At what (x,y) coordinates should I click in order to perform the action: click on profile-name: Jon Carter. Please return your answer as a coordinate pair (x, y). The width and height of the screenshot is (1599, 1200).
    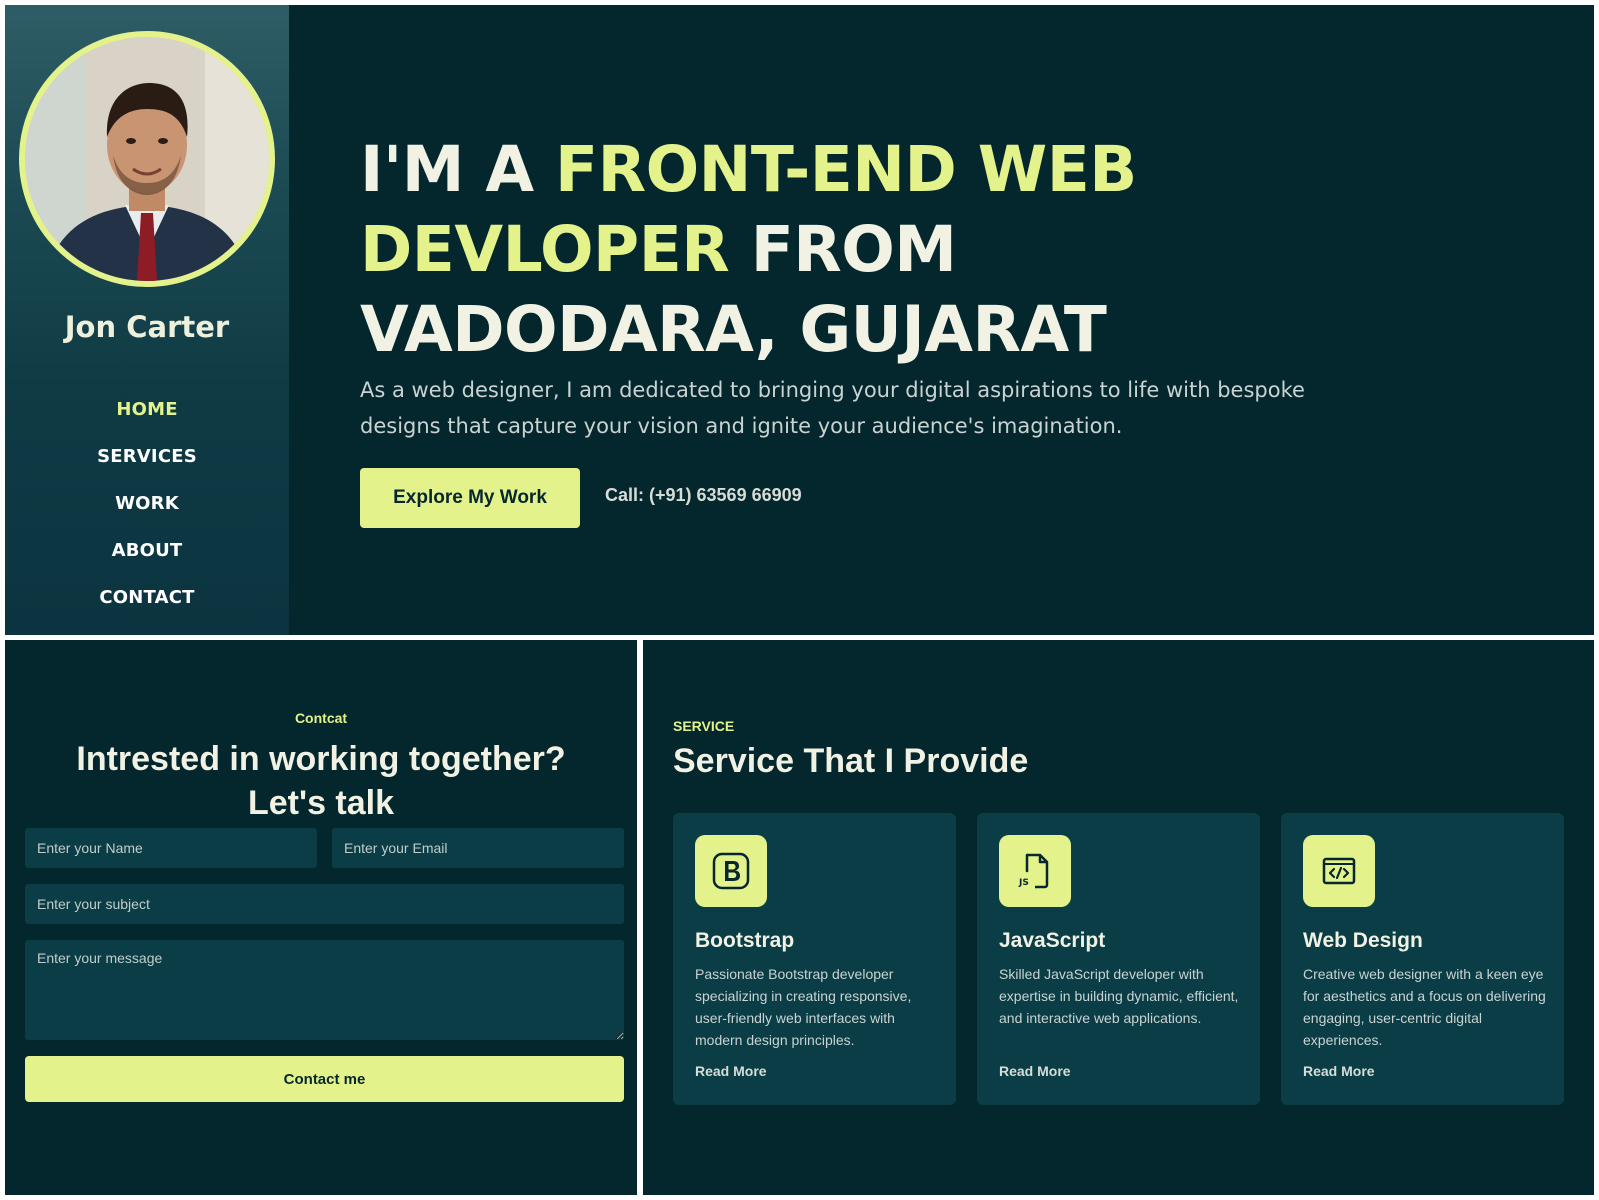
    Looking at the image, I should click on (147, 327).